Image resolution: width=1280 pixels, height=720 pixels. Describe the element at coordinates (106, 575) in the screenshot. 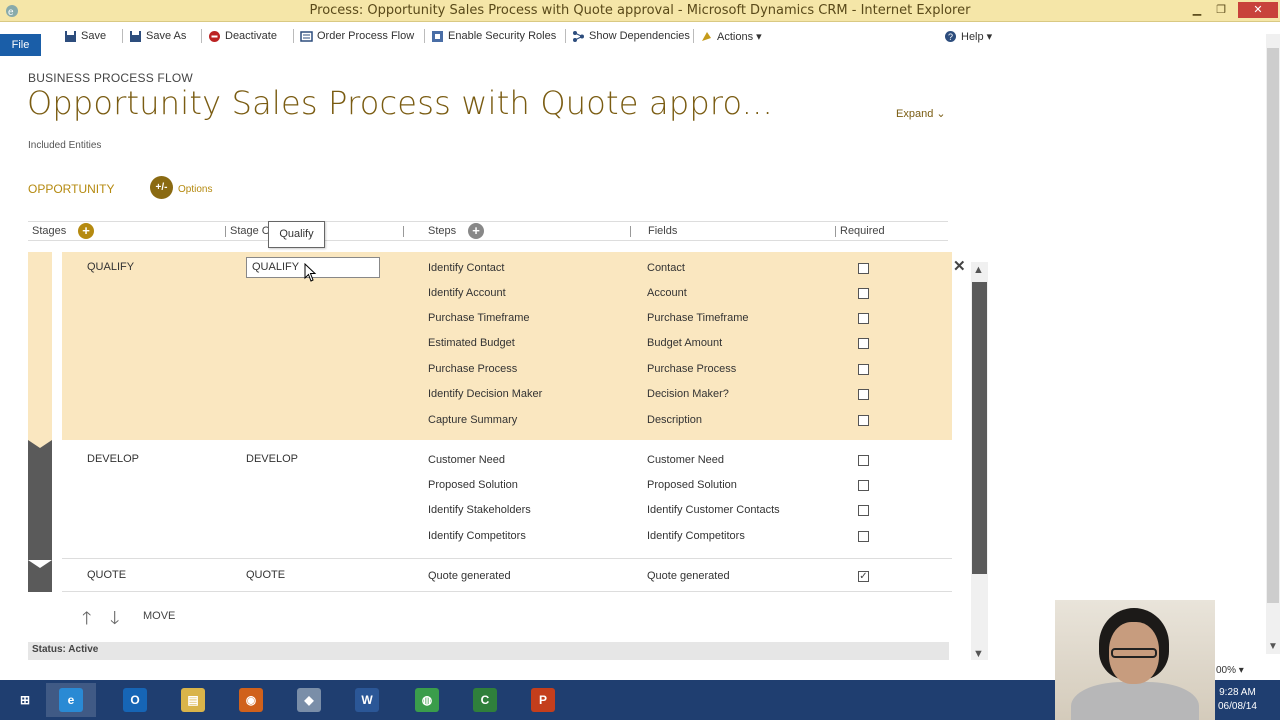

I see `stage-name: QUOTE` at that location.